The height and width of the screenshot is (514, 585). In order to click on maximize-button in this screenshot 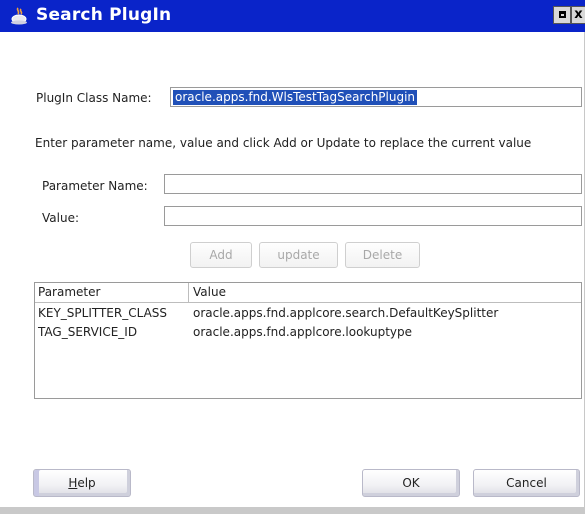, I will do `click(562, 15)`.